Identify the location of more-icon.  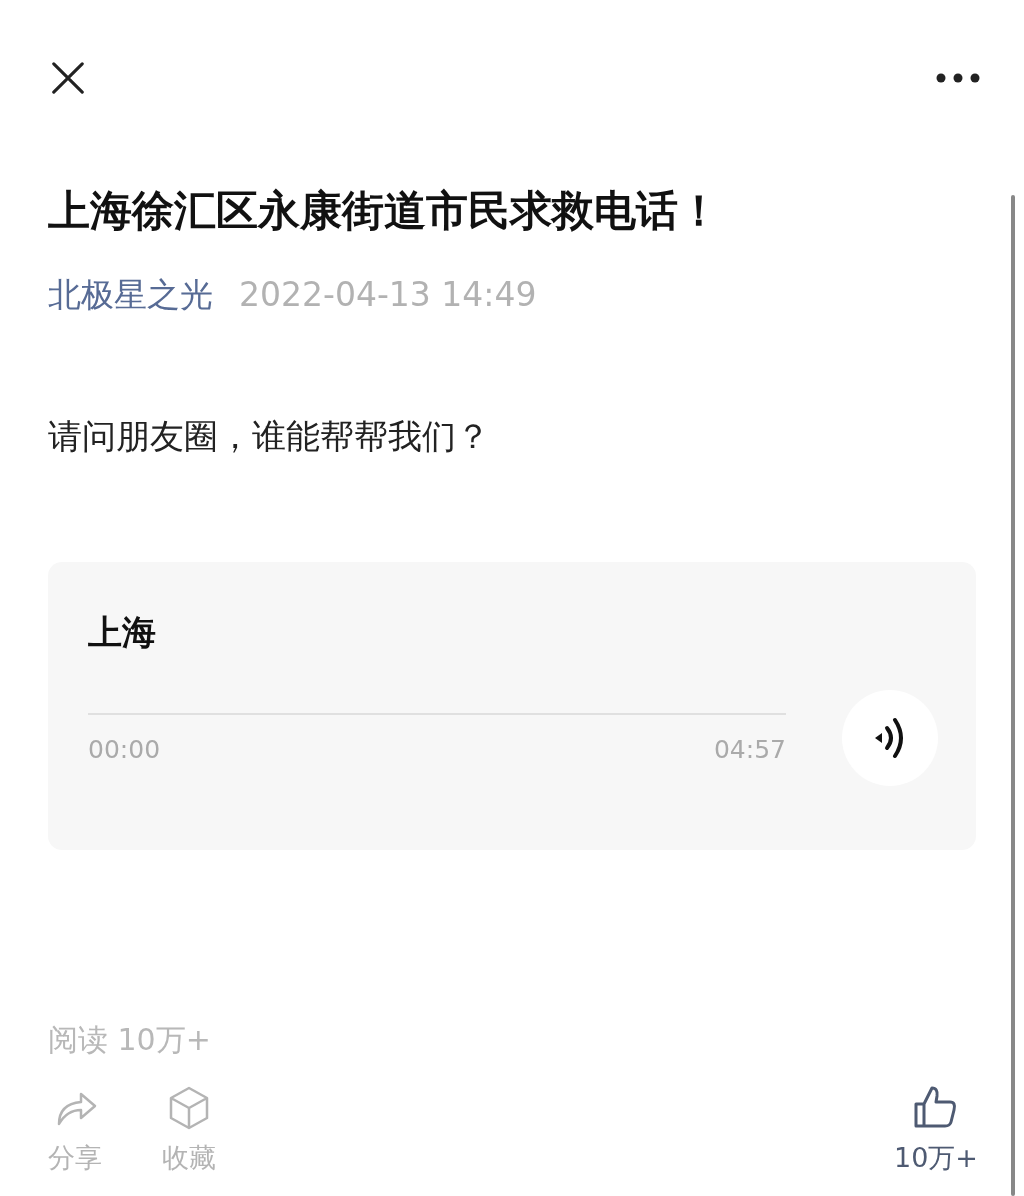
(958, 78).